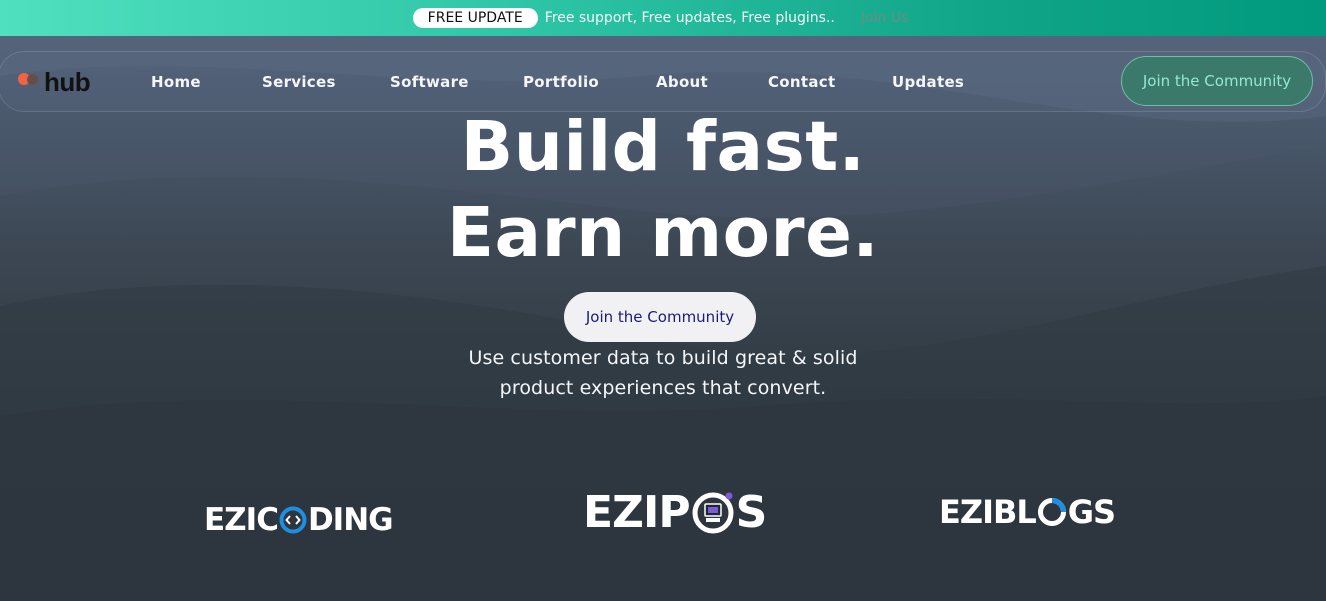 The image size is (1326, 601). I want to click on free-update-badge: FREE UPDATE, so click(475, 18).